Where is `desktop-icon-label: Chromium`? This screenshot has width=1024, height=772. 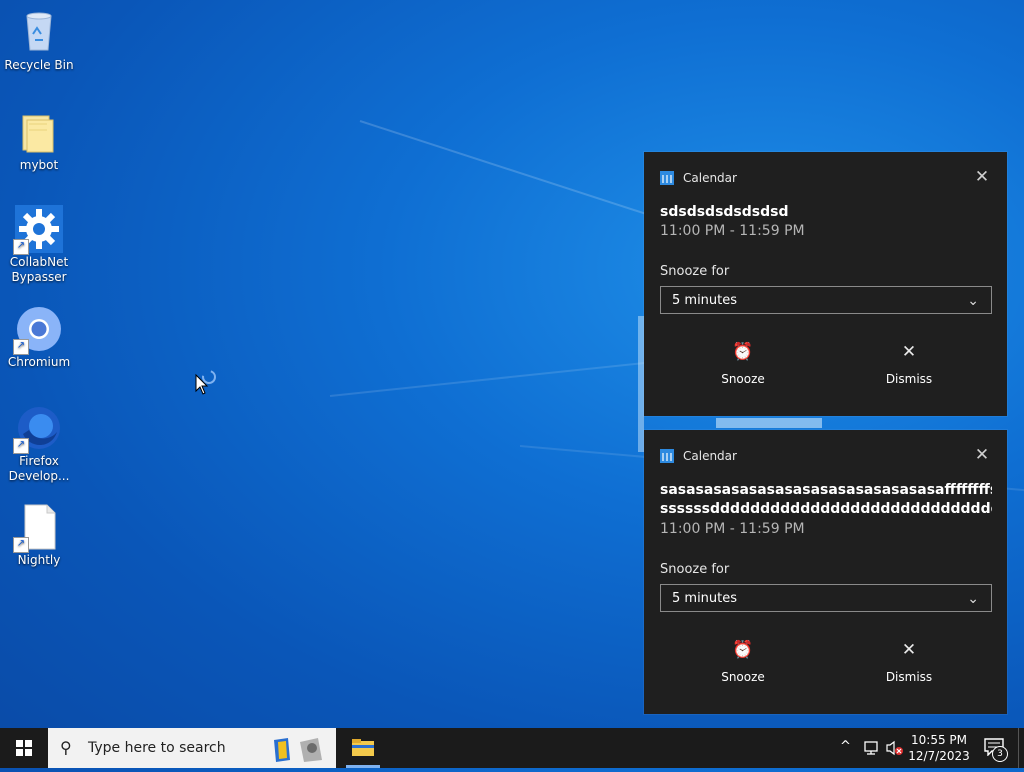
desktop-icon-label: Chromium is located at coordinates (39, 362).